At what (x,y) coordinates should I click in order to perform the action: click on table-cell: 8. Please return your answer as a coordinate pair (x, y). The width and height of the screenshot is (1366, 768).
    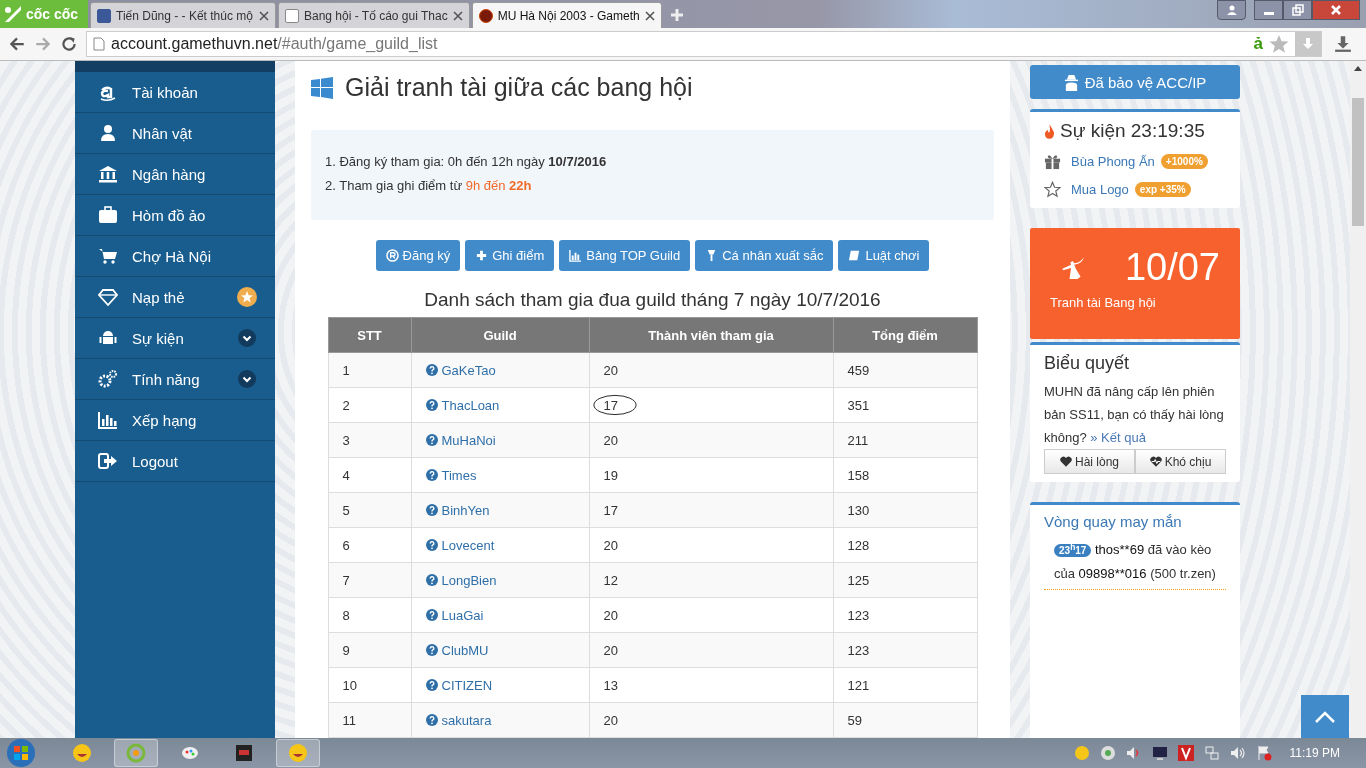
    Looking at the image, I should click on (369, 615).